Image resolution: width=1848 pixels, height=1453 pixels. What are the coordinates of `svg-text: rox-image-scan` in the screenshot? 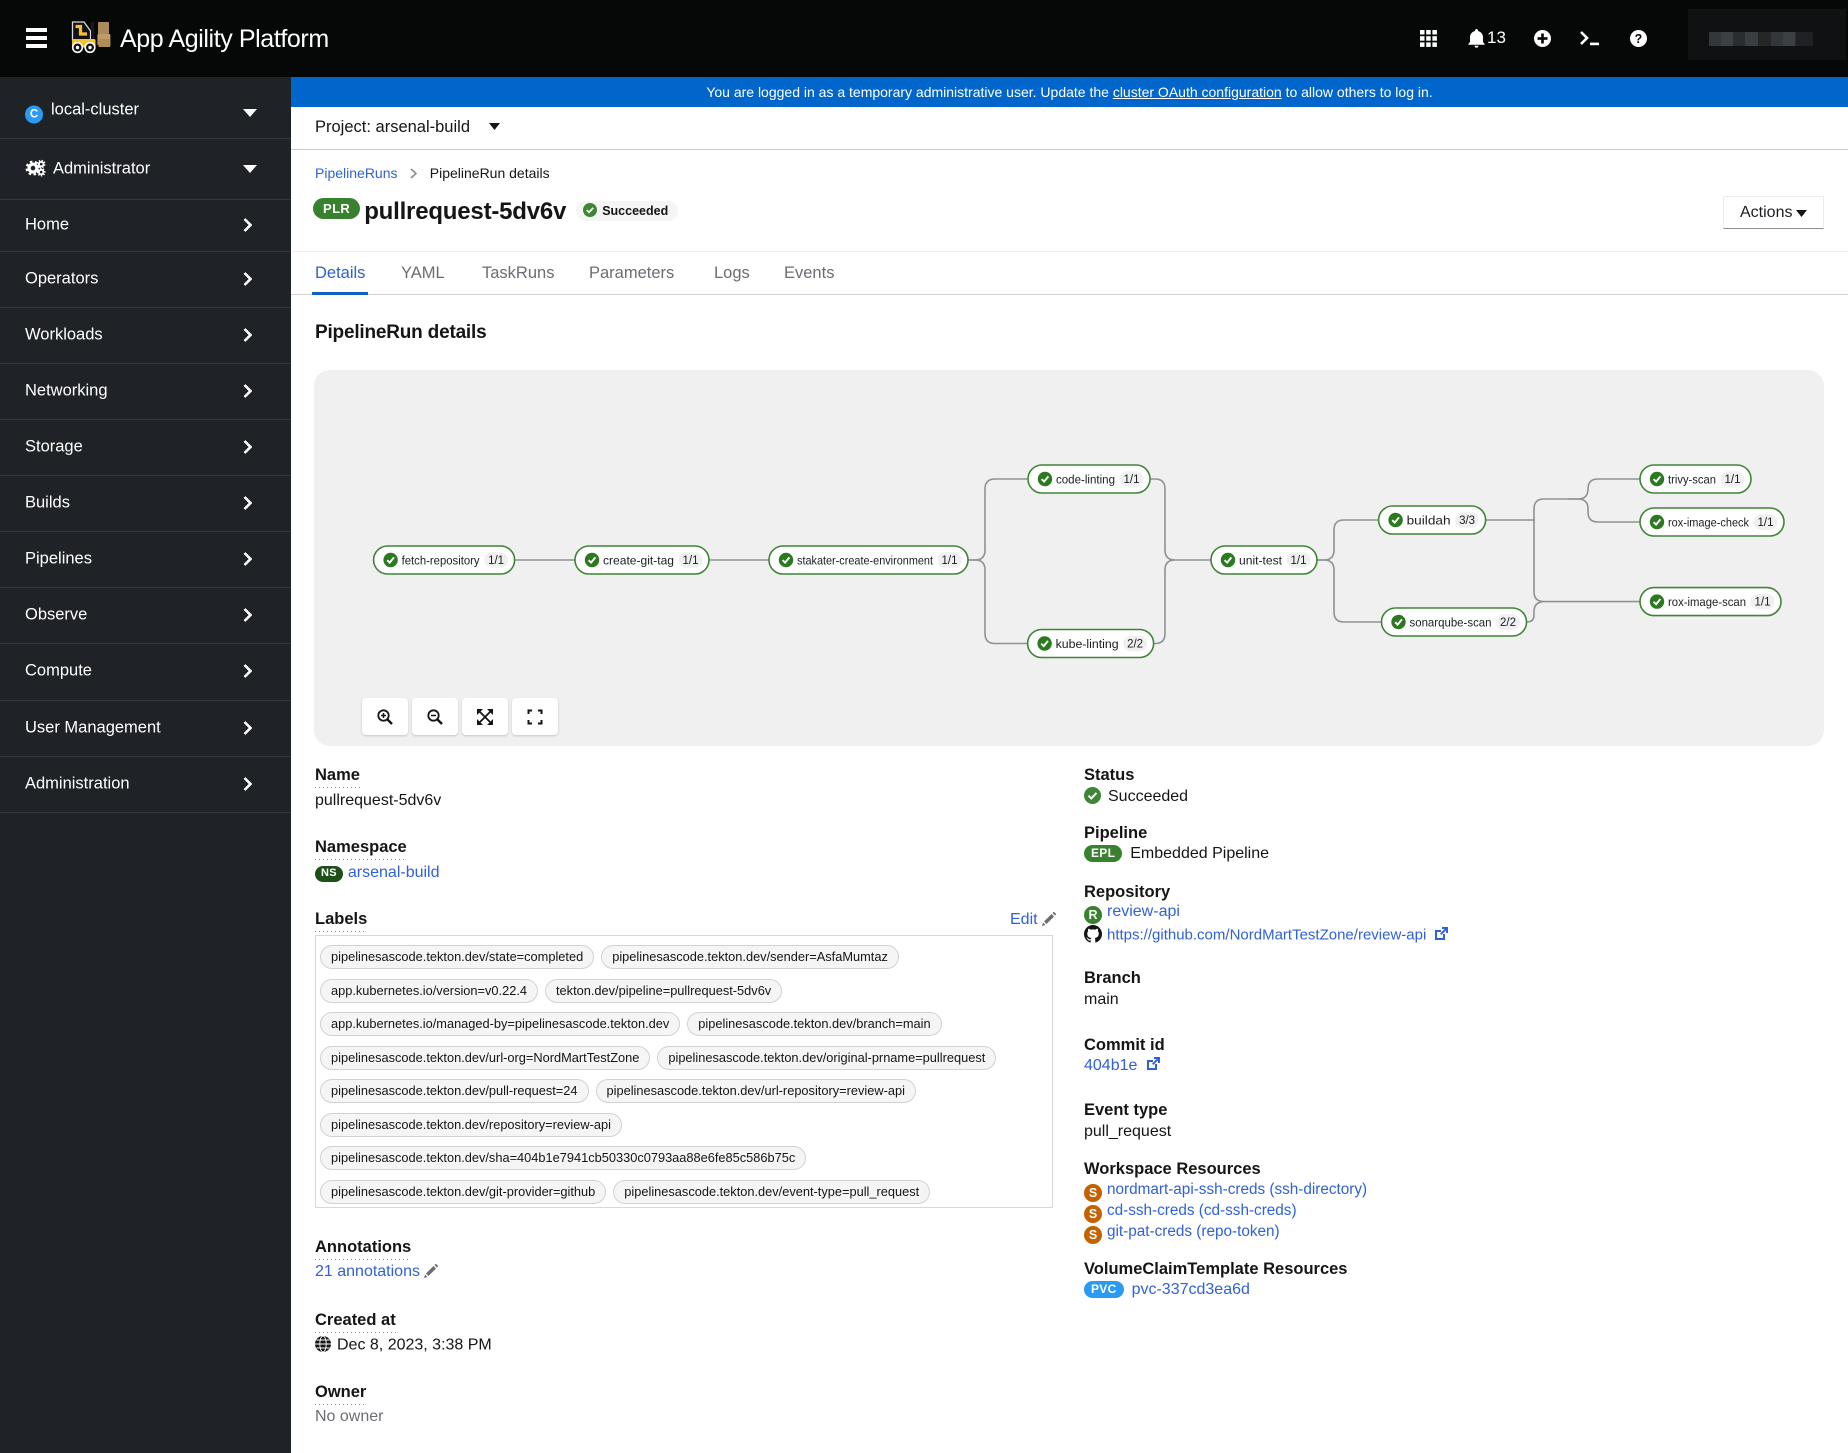 It's located at (1707, 602).